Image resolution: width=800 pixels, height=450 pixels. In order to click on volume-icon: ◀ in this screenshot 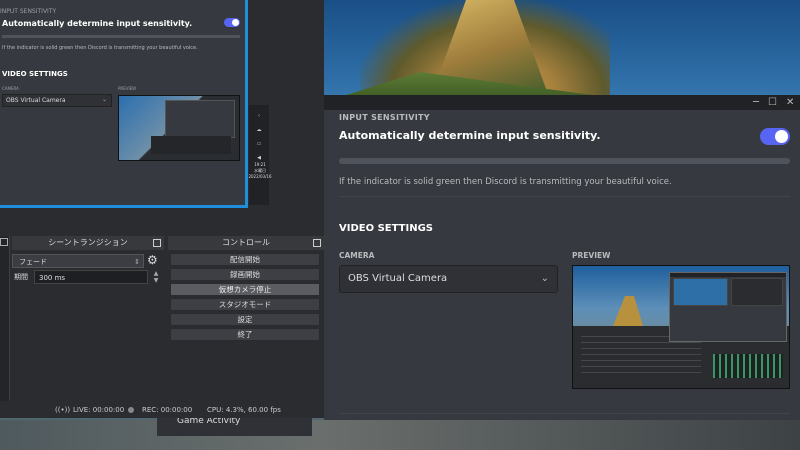, I will do `click(259, 158)`.